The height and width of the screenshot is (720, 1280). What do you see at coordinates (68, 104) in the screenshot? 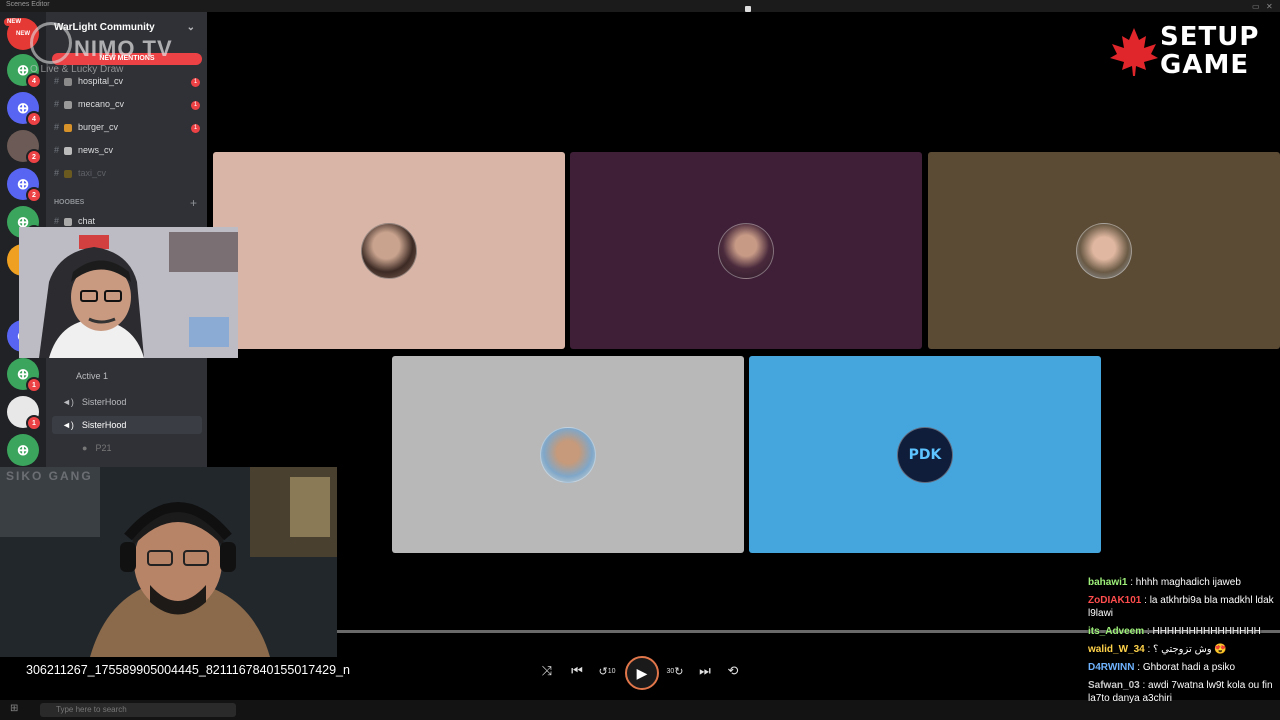
I see `wrench-icon` at bounding box center [68, 104].